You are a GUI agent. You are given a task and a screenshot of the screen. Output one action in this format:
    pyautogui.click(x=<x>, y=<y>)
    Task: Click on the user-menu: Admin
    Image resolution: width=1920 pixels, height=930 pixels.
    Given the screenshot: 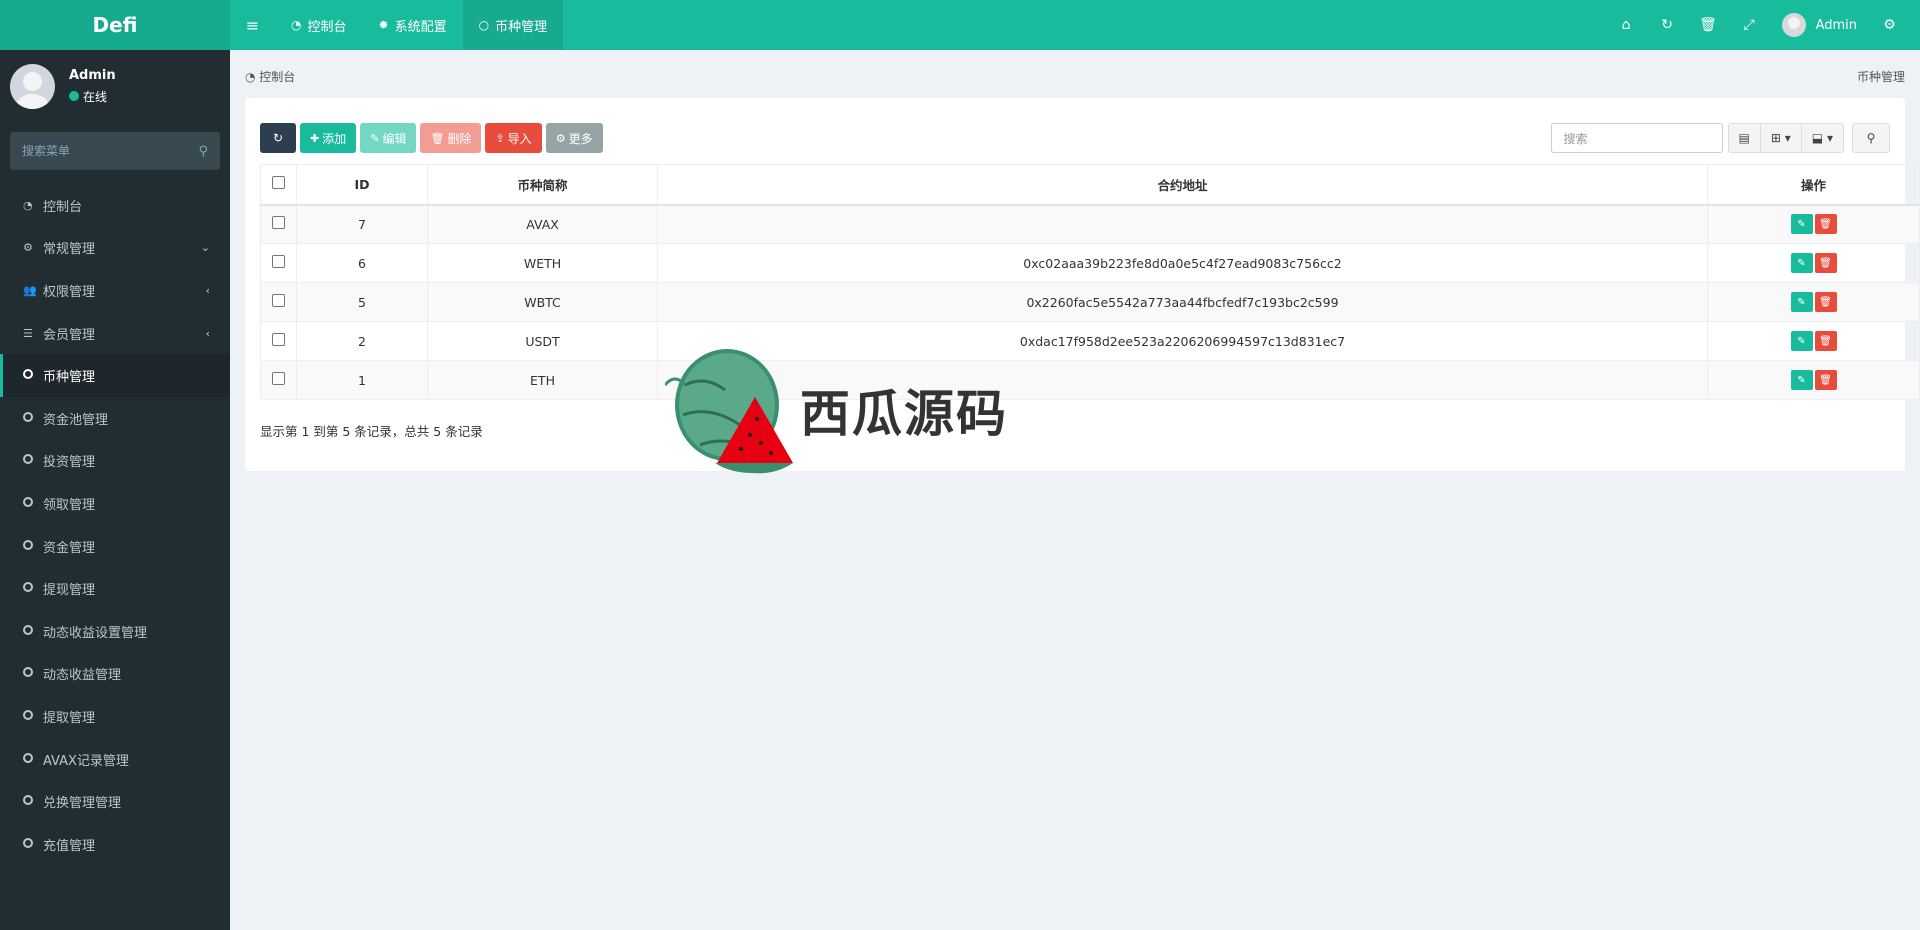 What is the action you would take?
    pyautogui.click(x=1819, y=25)
    